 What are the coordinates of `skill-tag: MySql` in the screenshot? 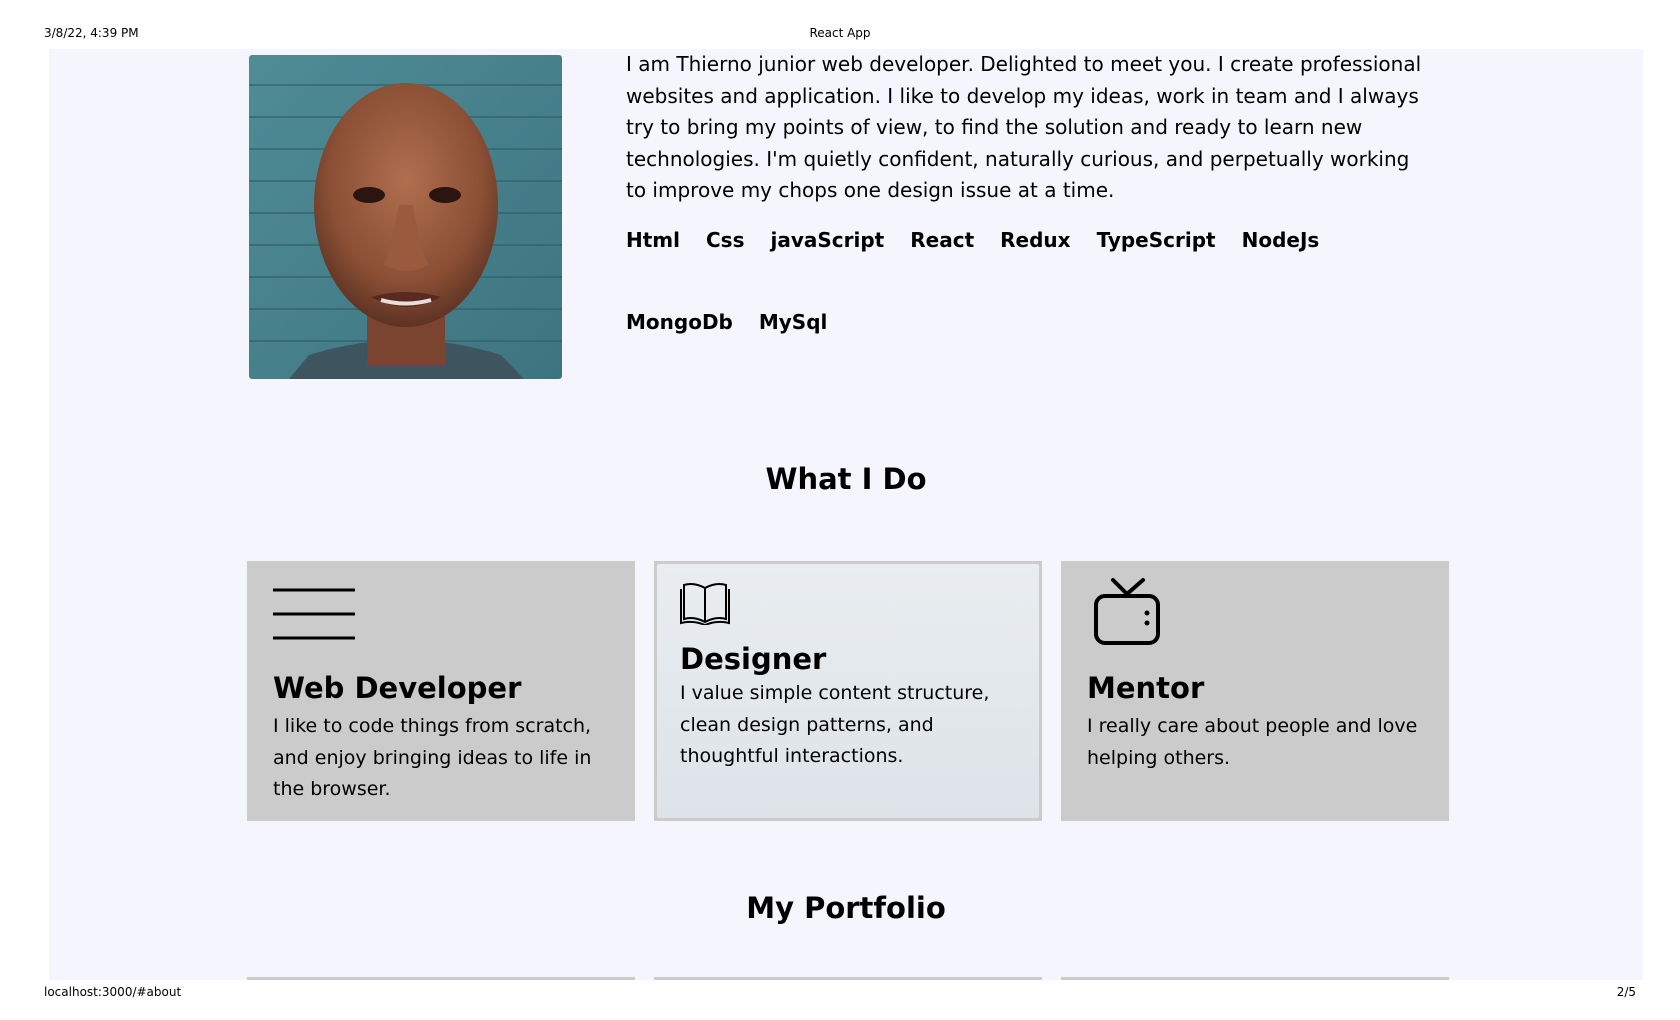 It's located at (793, 322).